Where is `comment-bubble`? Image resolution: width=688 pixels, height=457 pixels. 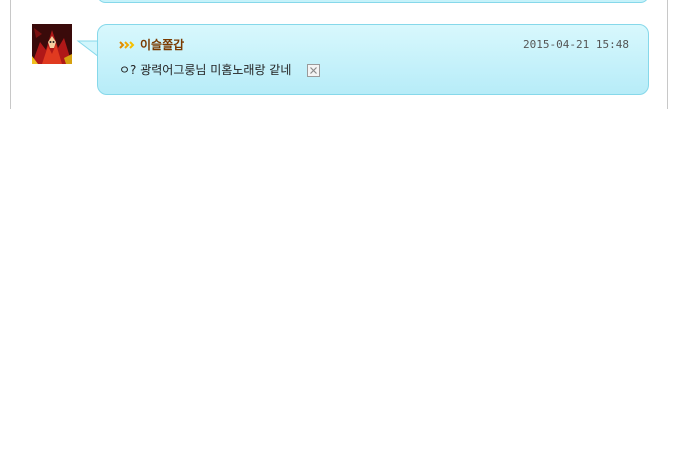 comment-bubble is located at coordinates (373, 59).